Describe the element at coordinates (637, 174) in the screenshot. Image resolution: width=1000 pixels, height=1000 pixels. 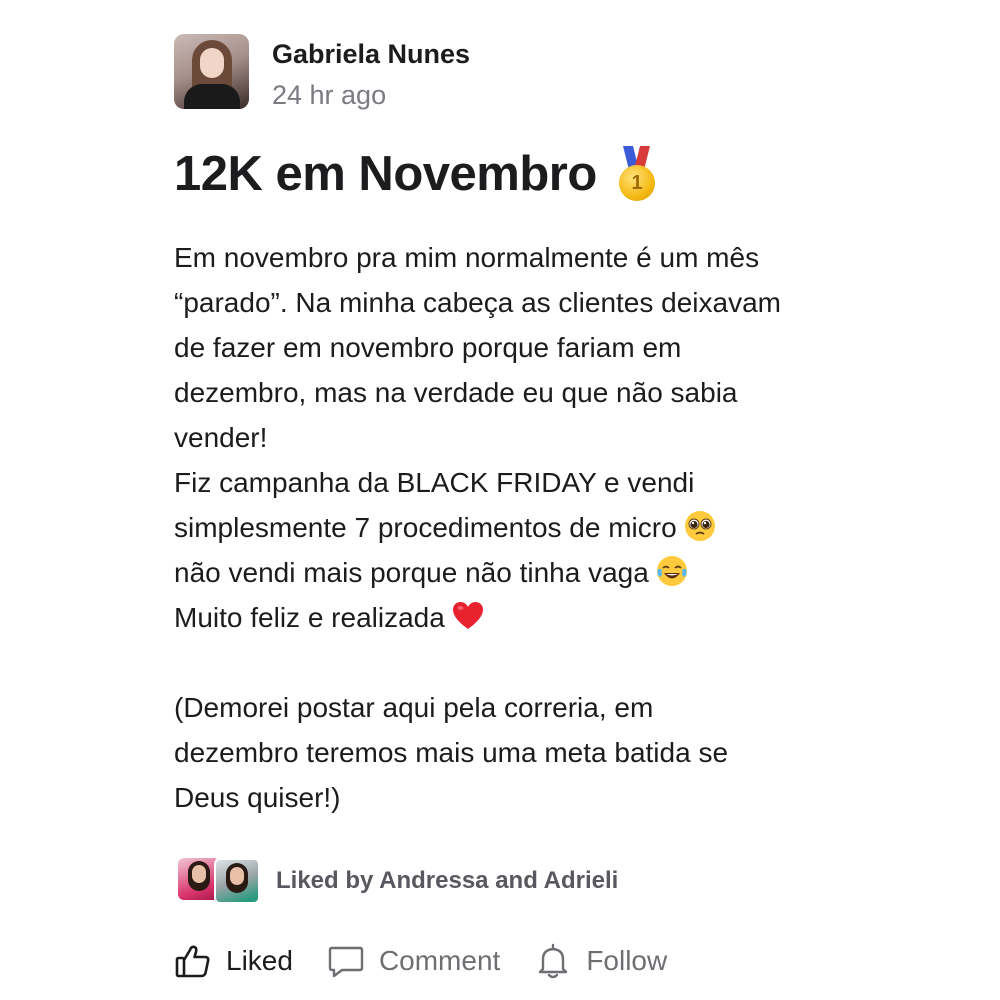
I see `1st-place-medal-icon: 1` at that location.